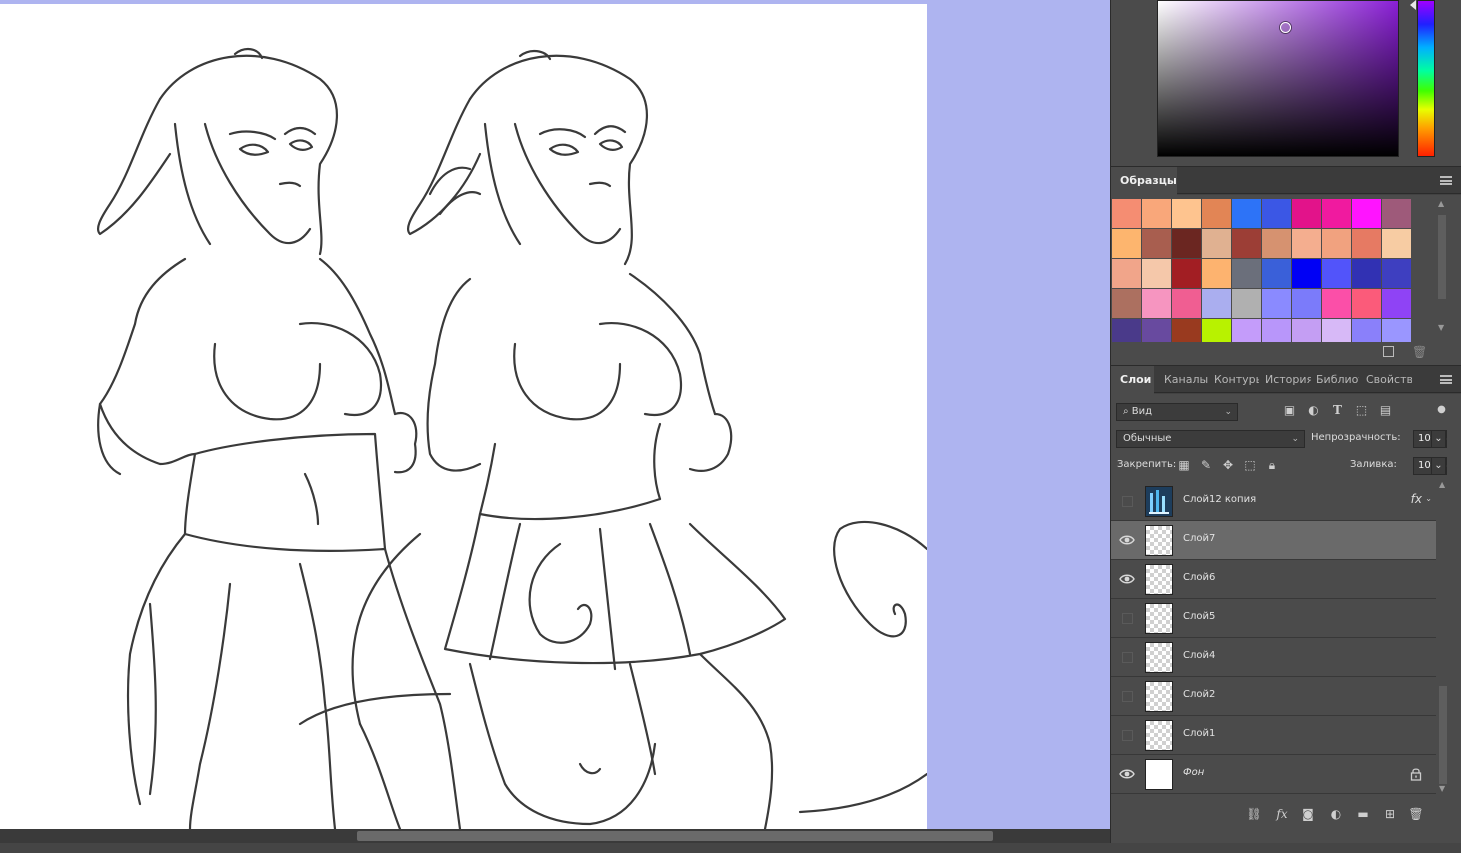  What do you see at coordinates (1273, 774) in the screenshot?
I see `layer-row: Фон` at bounding box center [1273, 774].